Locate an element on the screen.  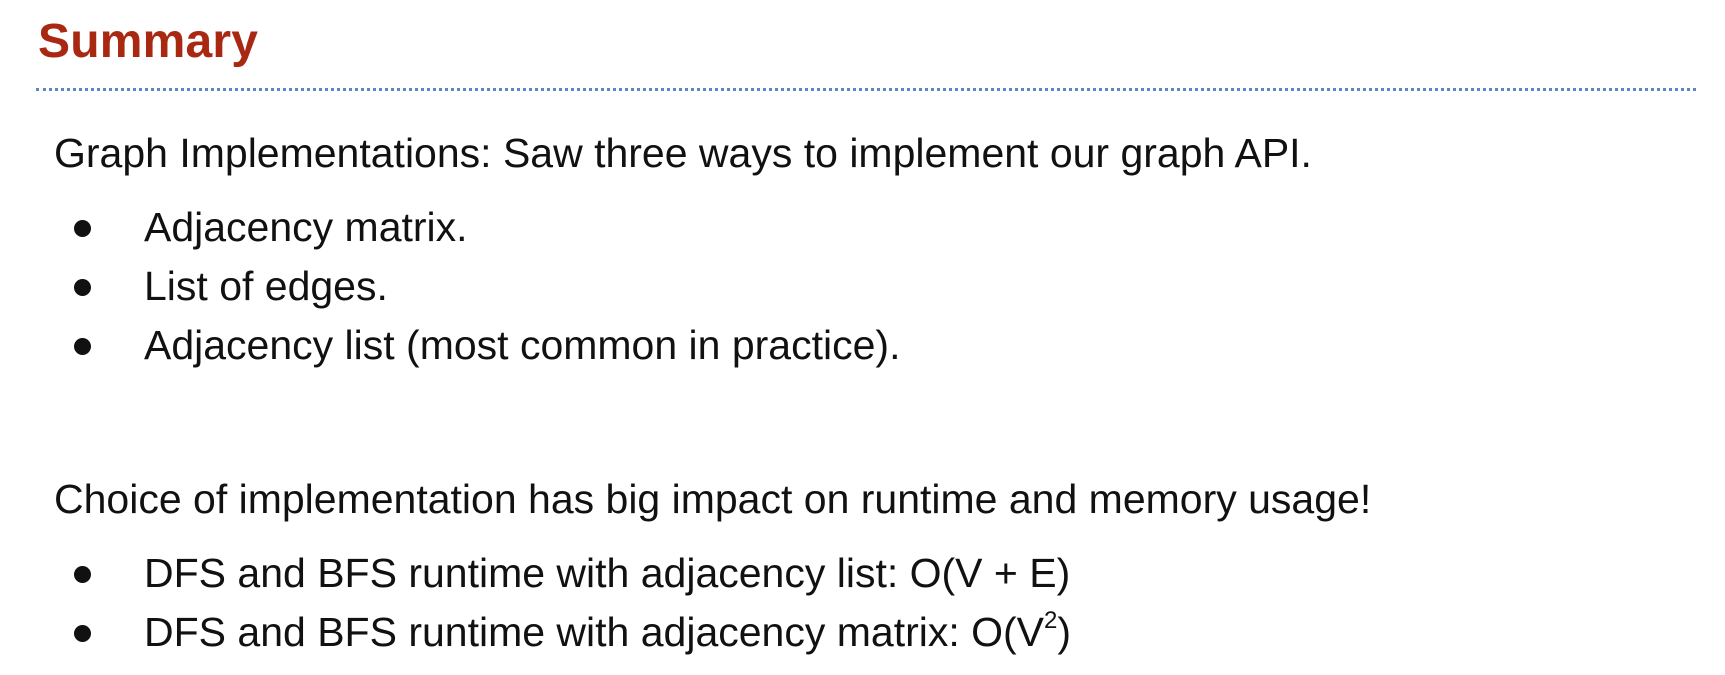
list-item: List of edges. is located at coordinates (683, 286).